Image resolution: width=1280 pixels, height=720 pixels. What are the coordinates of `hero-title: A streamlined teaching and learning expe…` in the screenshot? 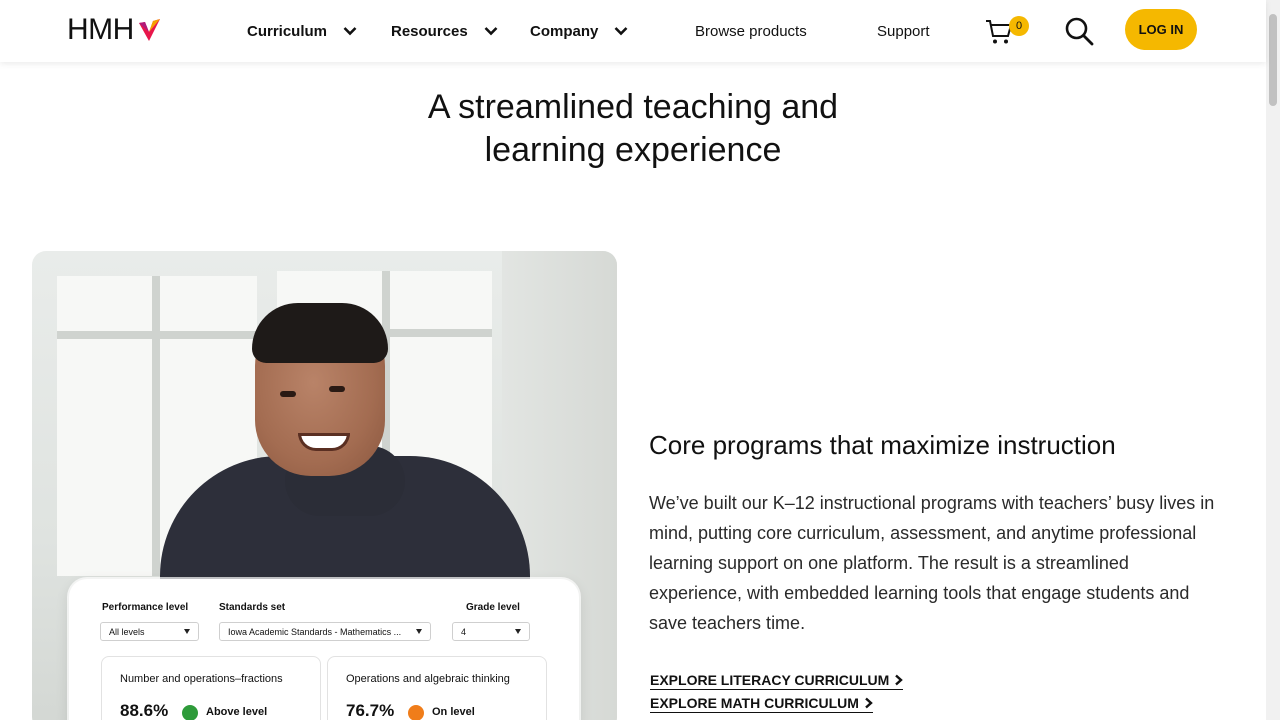 It's located at (633, 129).